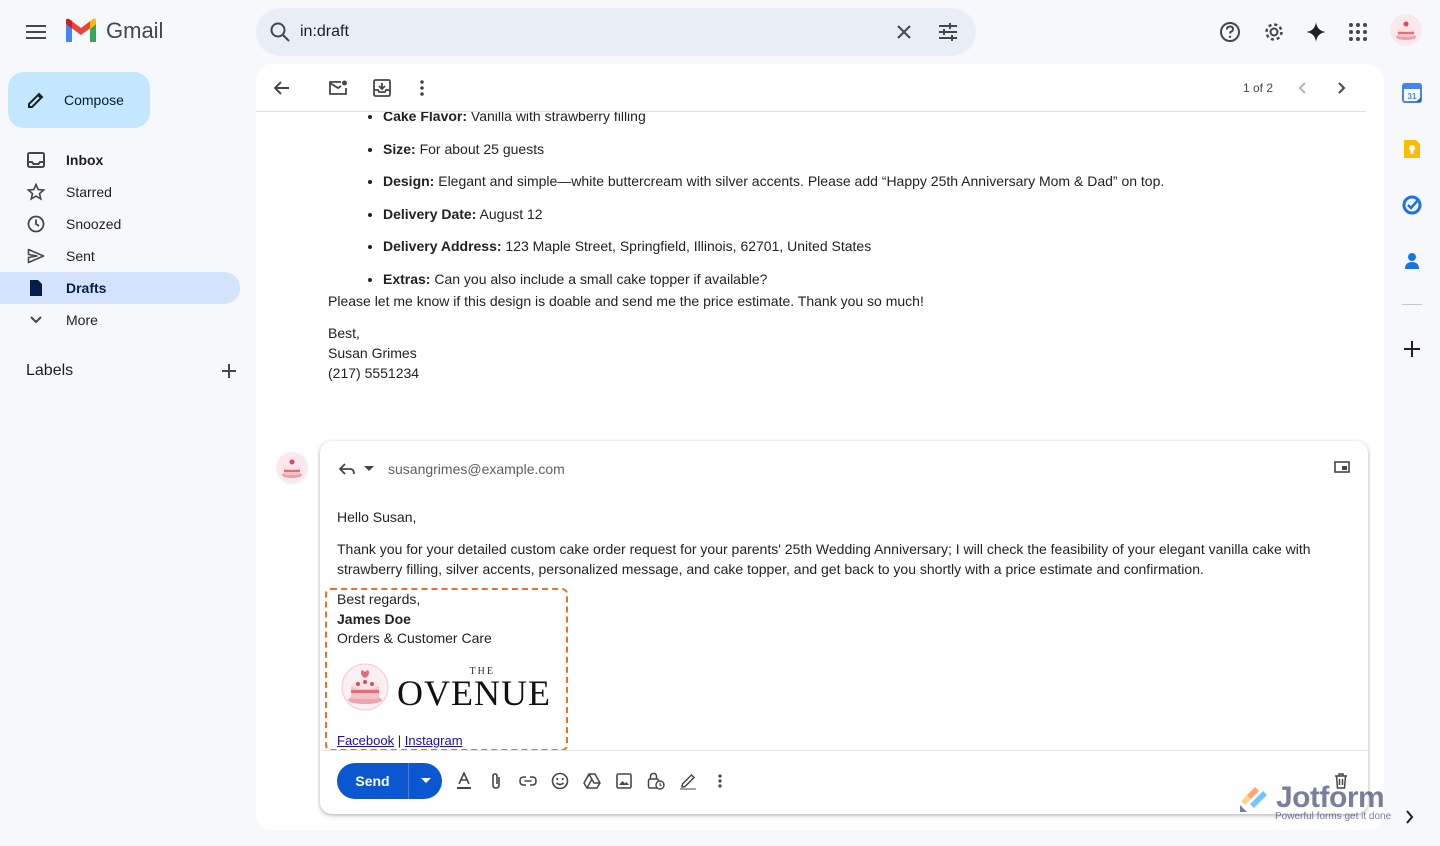  I want to click on instagram-link: Instagram, so click(434, 740).